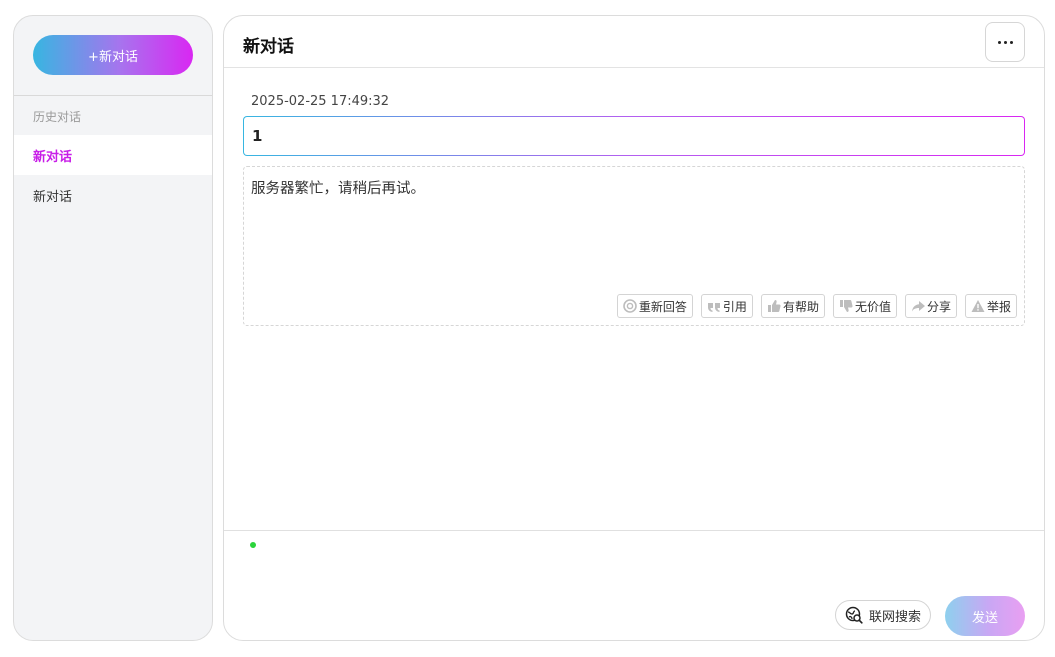  I want to click on history-item: 新对话, so click(113, 195).